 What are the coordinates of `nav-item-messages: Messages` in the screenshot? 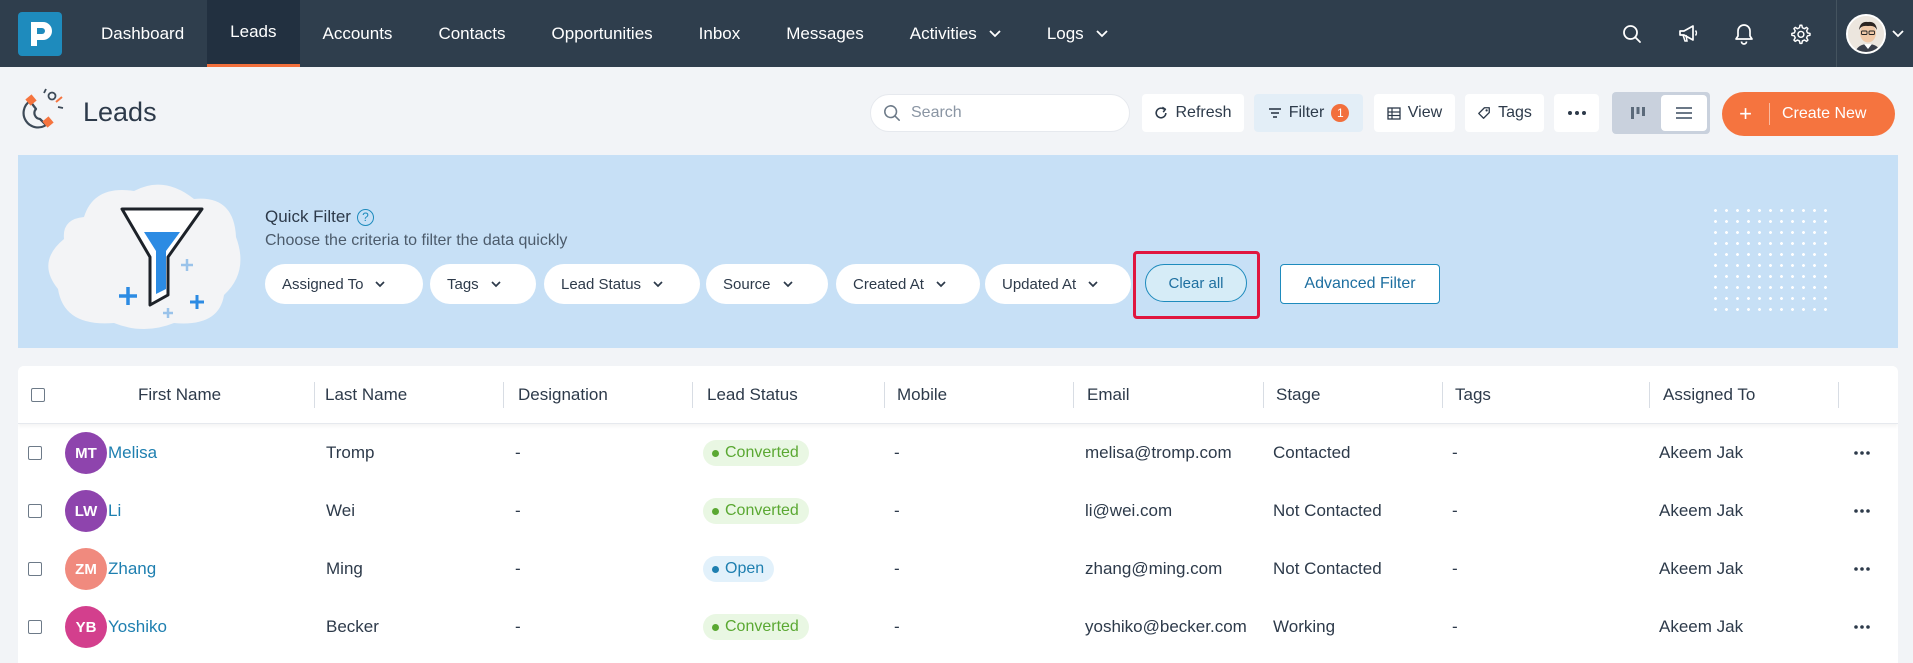 It's located at (824, 33).